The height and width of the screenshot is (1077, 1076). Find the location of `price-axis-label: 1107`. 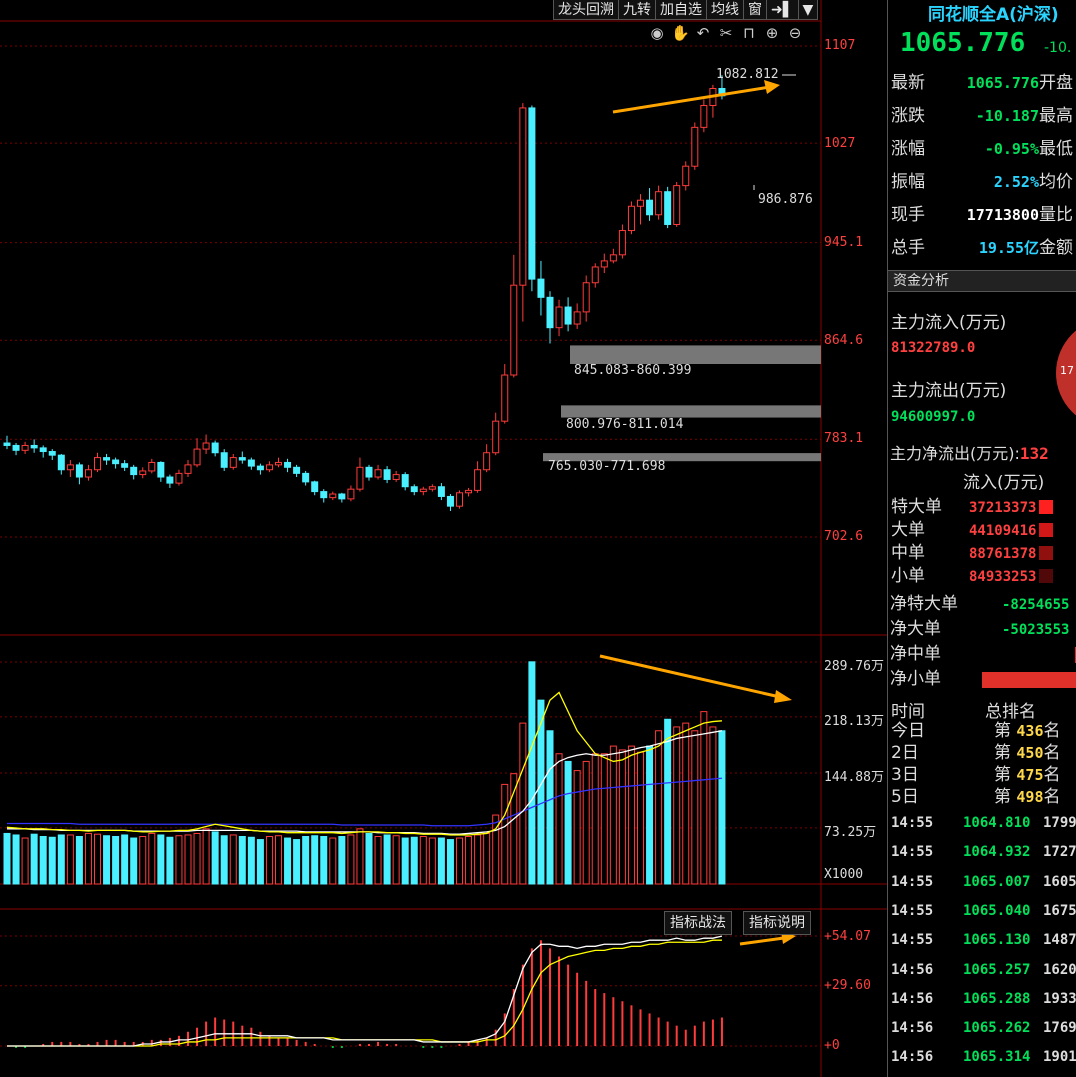

price-axis-label: 1107 is located at coordinates (840, 45).